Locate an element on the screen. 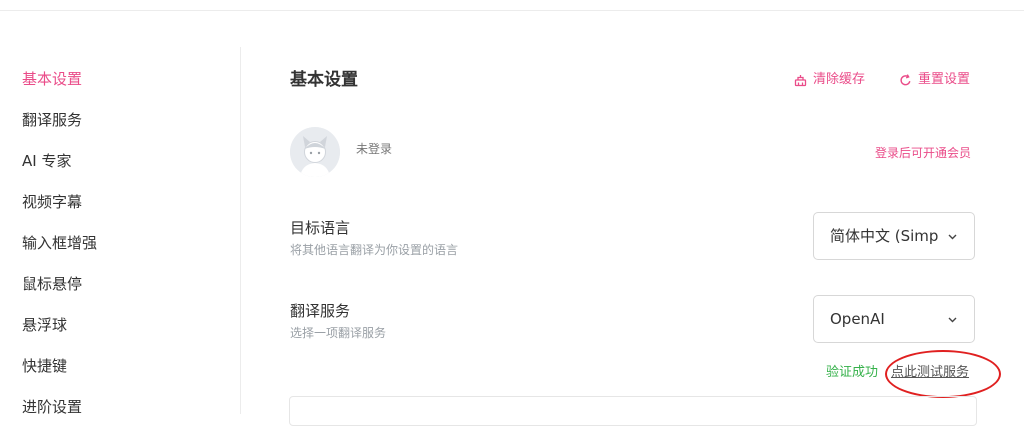 The image size is (1024, 426). translation-service-description: 选择一项翻译服务 is located at coordinates (338, 333).